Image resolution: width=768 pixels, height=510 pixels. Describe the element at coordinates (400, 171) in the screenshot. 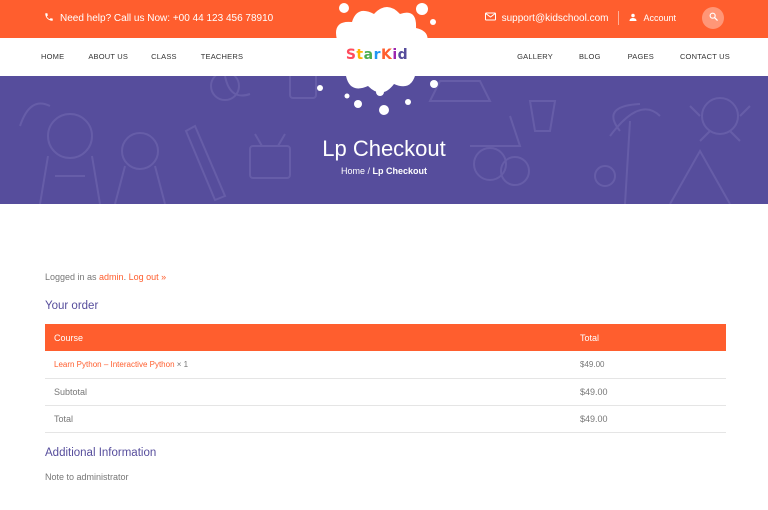

I see `breadcrumb-current: Lp Checkout` at that location.